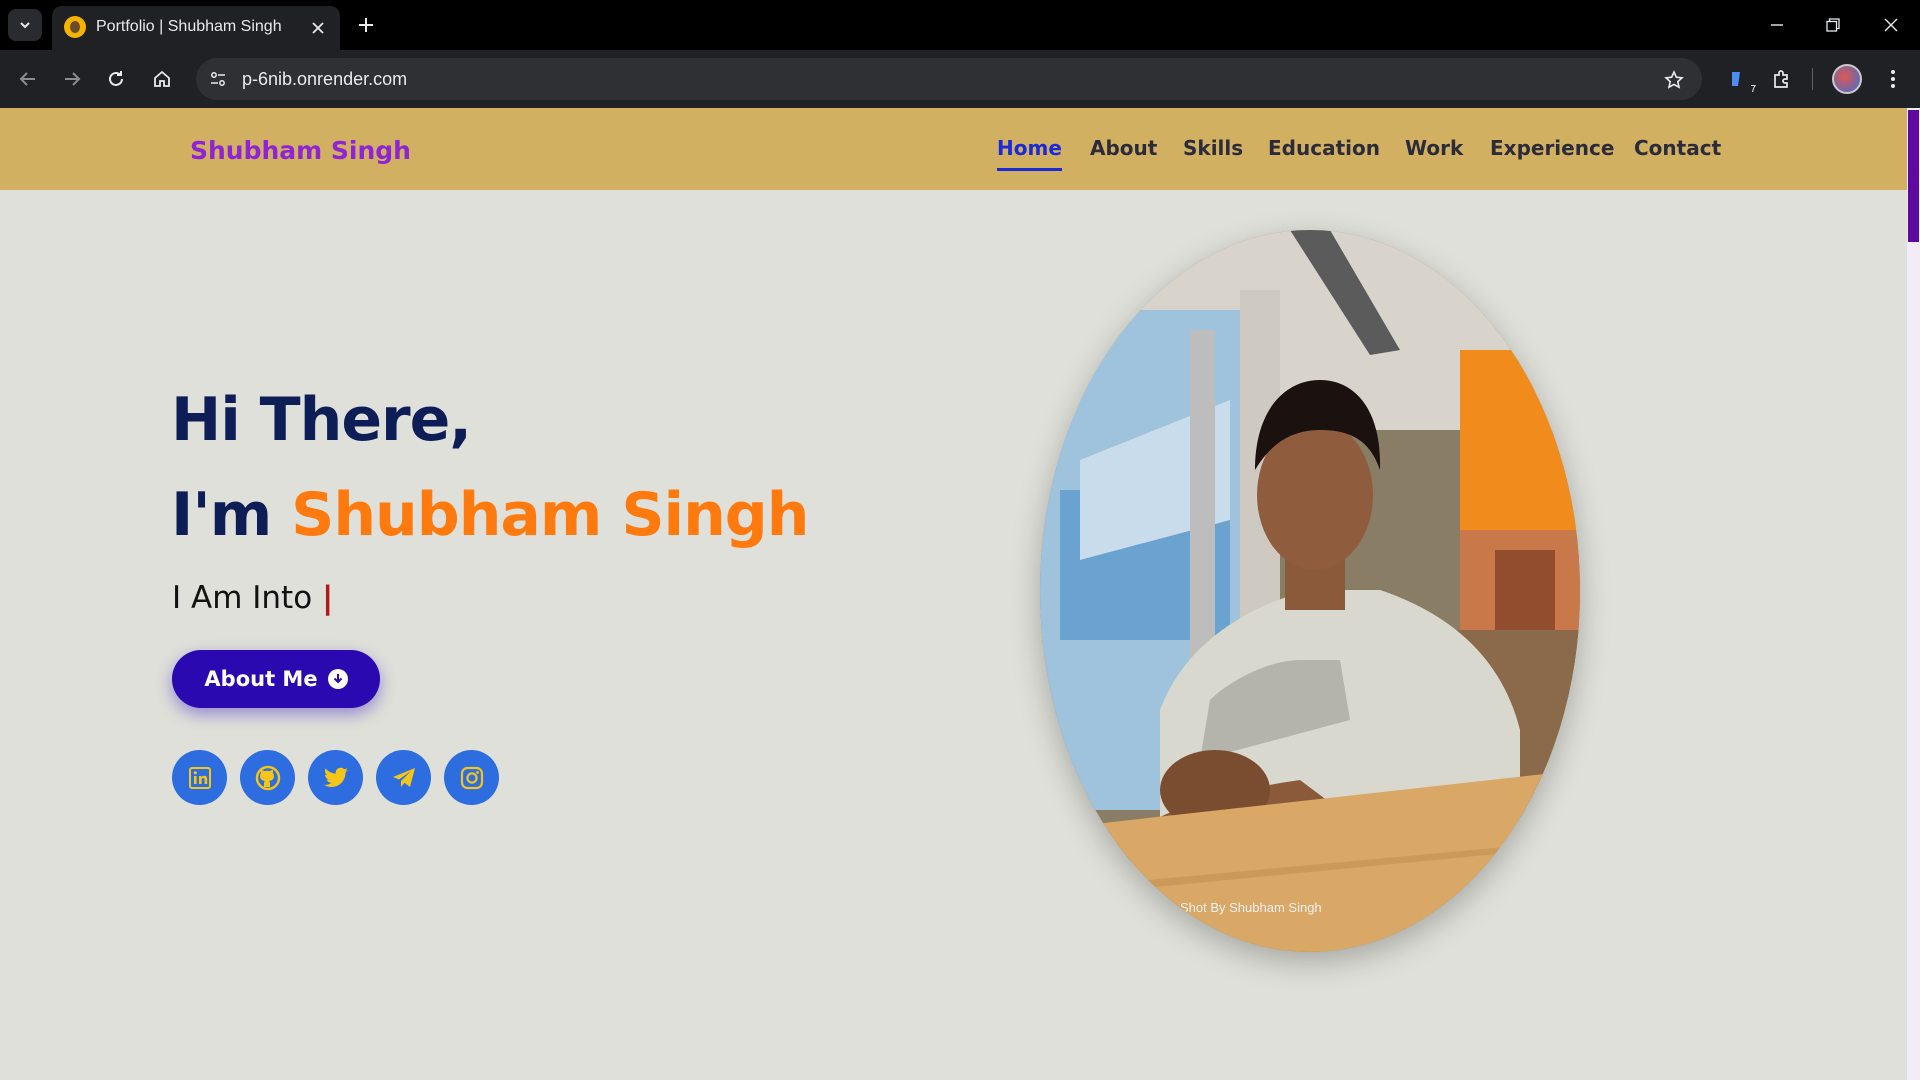 This screenshot has height=1080, width=1920. I want to click on tab-search-button, so click(25, 25).